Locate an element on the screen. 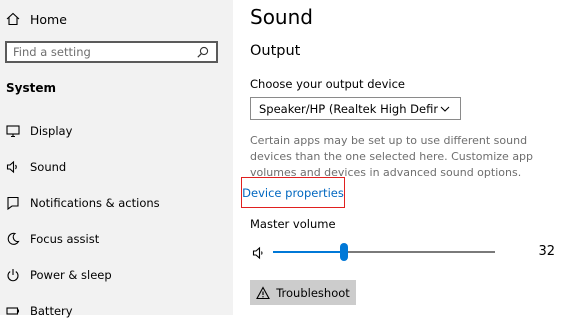 This screenshot has height=320, width=577. slider-fill is located at coordinates (308, 252).